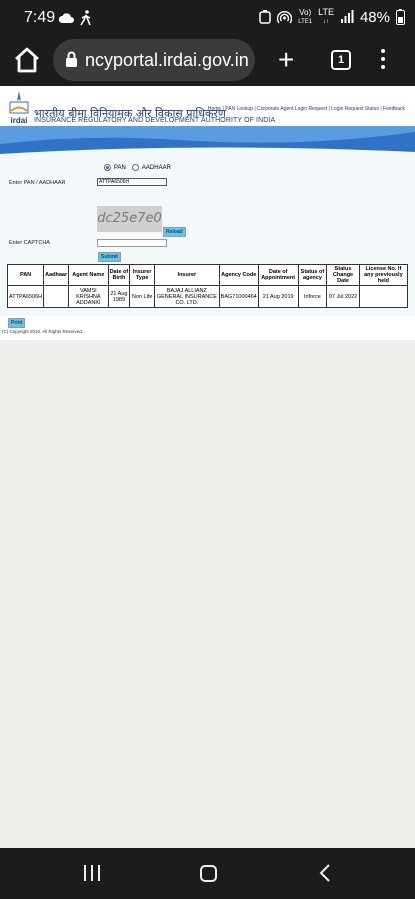 The width and height of the screenshot is (415, 899). Describe the element at coordinates (285, 17) in the screenshot. I see `hotspot-icon` at that location.